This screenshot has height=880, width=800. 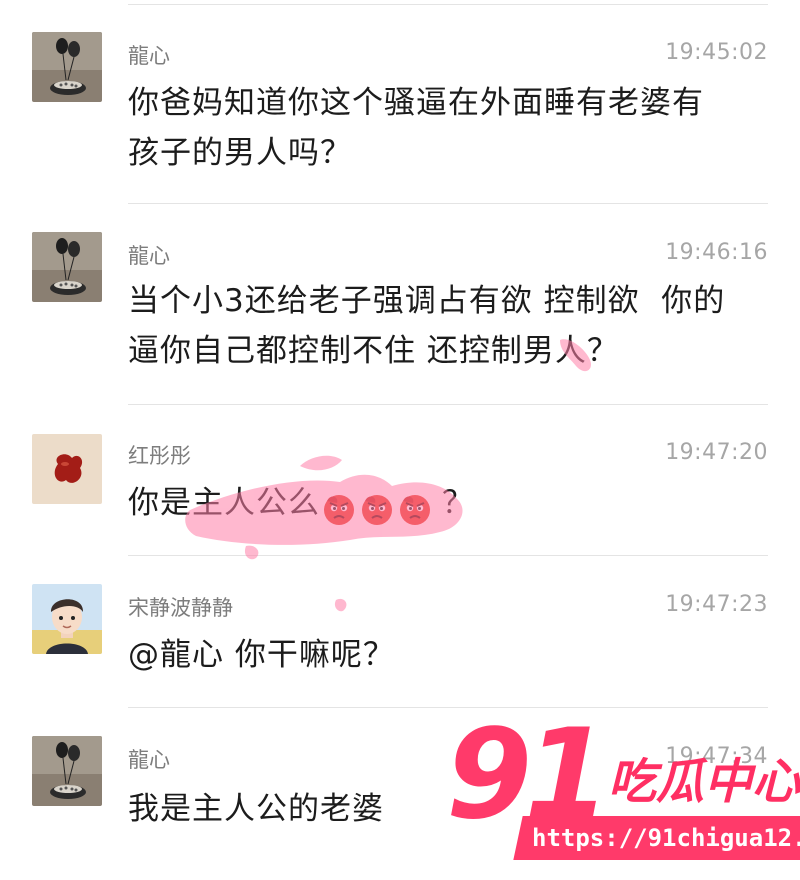 What do you see at coordinates (438, 655) in the screenshot?
I see `message-text: @龍心 你干嘛呢？` at bounding box center [438, 655].